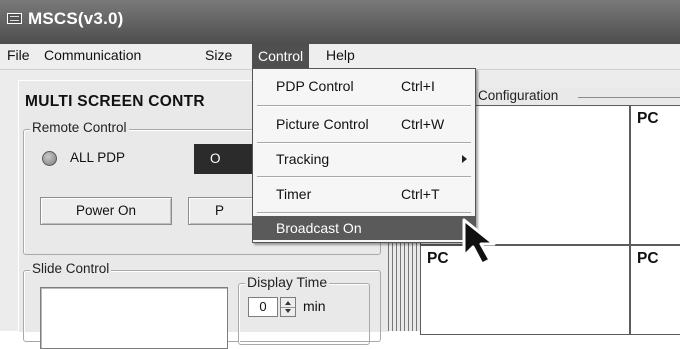 The height and width of the screenshot is (349, 680). Describe the element at coordinates (519, 95) in the screenshot. I see `configuration-label: Configuration` at that location.